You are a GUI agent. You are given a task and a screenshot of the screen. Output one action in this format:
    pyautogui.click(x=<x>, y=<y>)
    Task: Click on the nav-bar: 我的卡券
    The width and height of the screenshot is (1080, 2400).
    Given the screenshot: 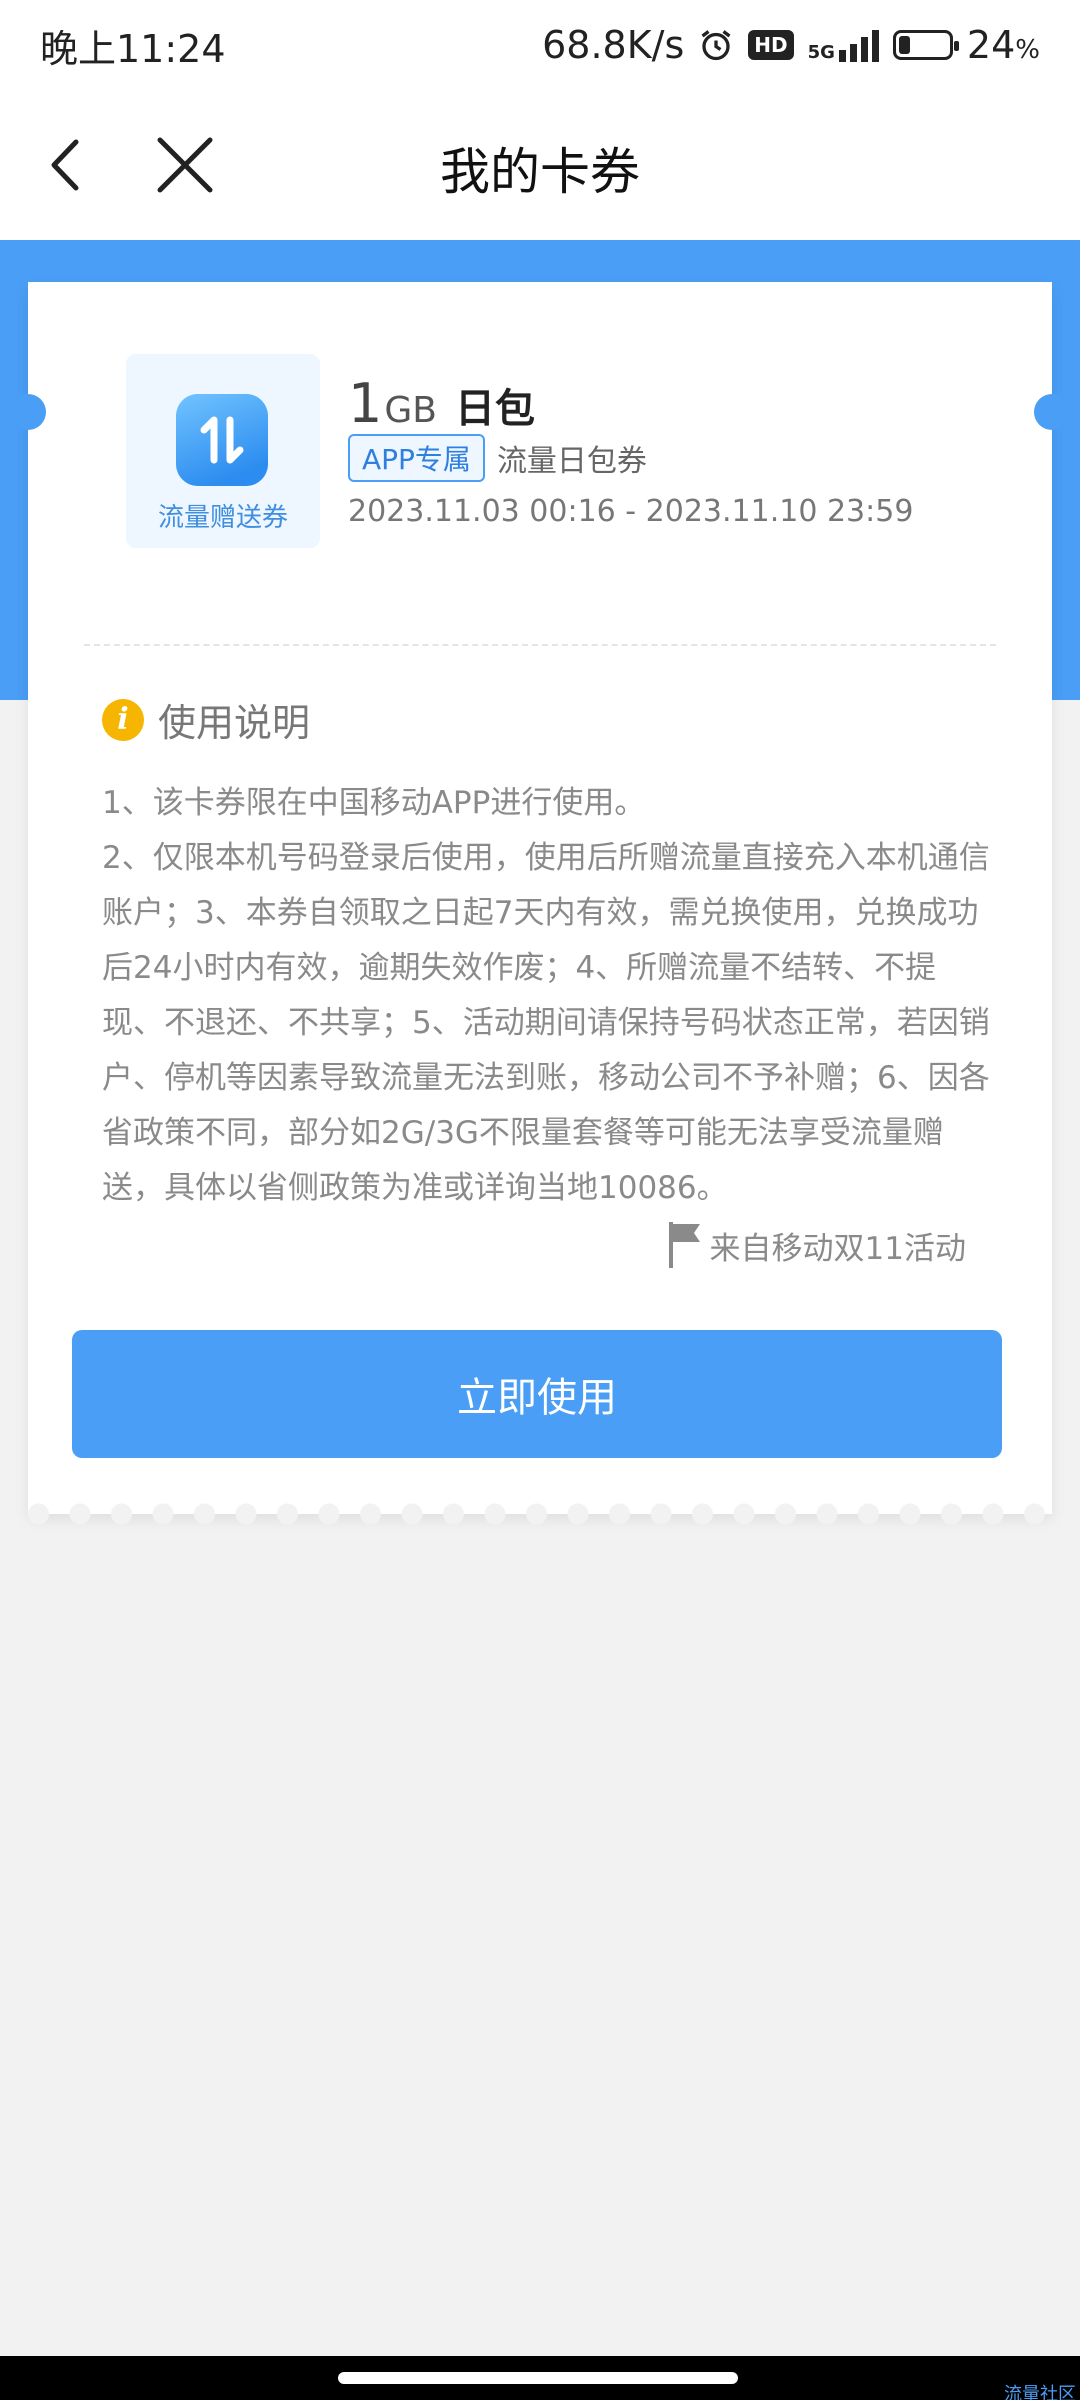 What is the action you would take?
    pyautogui.click(x=540, y=165)
    